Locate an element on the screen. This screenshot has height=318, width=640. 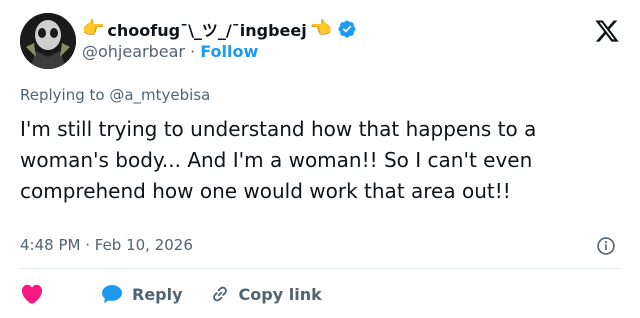
reply-button: Reply is located at coordinates (141, 294).